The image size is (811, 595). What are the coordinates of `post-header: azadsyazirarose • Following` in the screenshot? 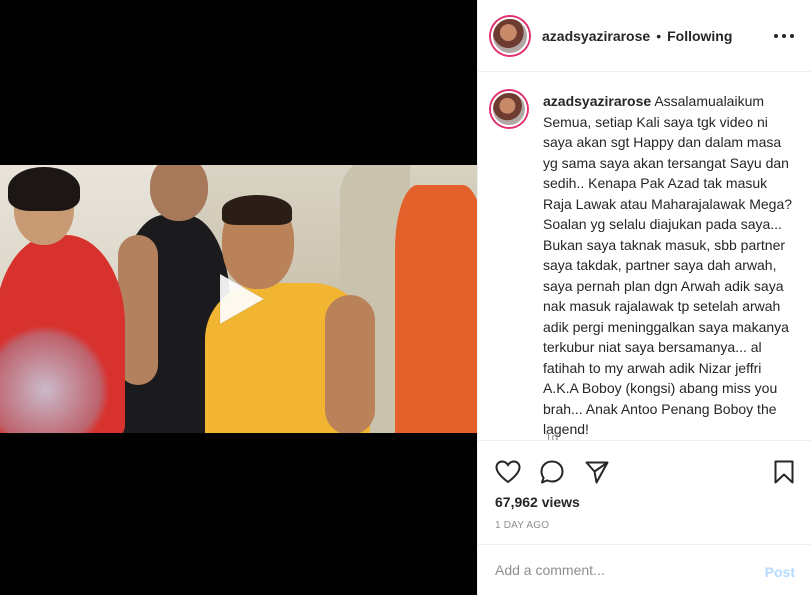 It's located at (644, 36).